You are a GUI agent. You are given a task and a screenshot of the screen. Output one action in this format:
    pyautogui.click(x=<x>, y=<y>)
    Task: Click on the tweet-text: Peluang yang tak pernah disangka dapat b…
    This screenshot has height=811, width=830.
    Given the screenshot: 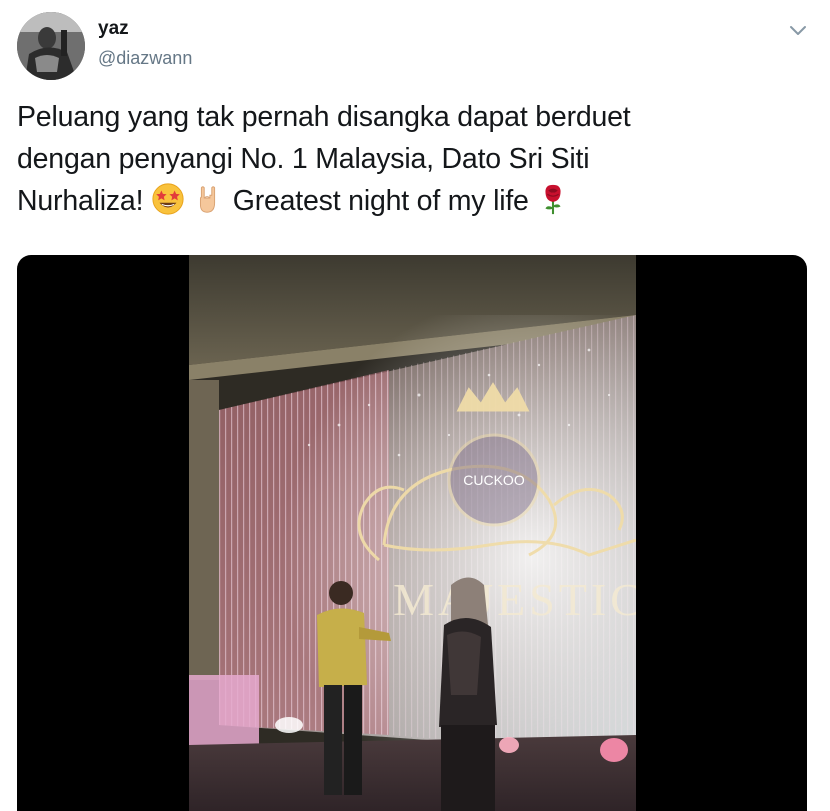 What is the action you would take?
    pyautogui.click(x=412, y=159)
    